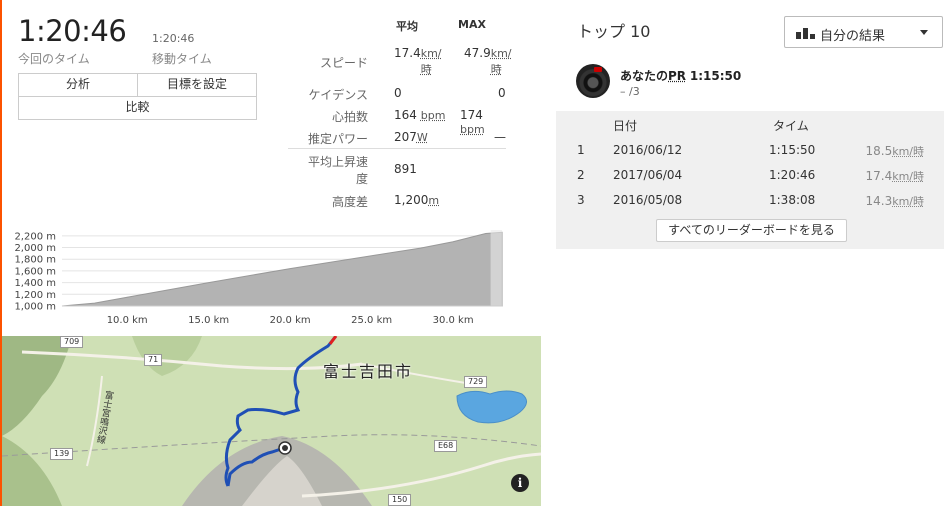 This screenshot has width=944, height=506. I want to click on stat-label: 心拍数, so click(349, 117).